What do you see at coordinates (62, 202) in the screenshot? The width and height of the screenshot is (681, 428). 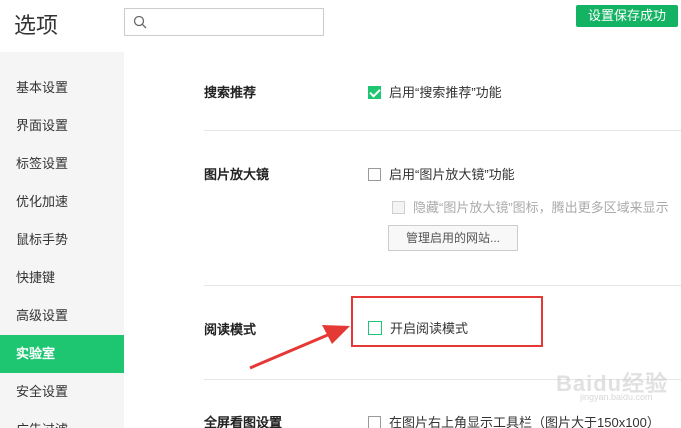 I see `sidebar-item-optimize: 优化加速` at bounding box center [62, 202].